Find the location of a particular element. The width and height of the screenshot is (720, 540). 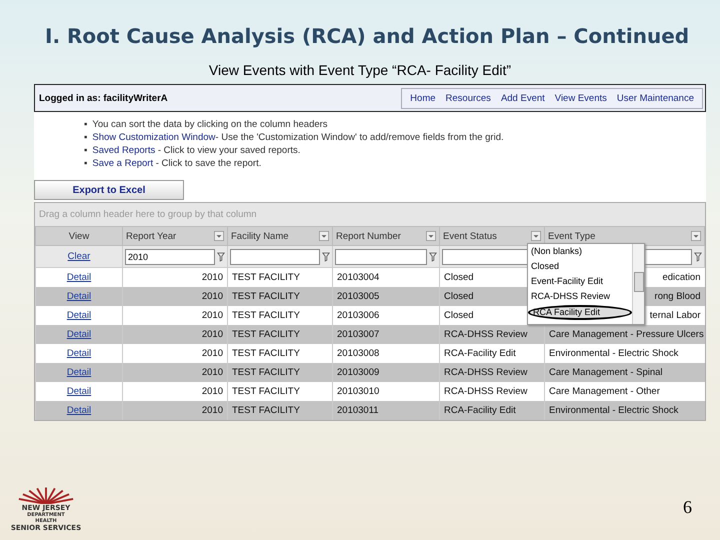

table-cell: 20103009 is located at coordinates (386, 372).